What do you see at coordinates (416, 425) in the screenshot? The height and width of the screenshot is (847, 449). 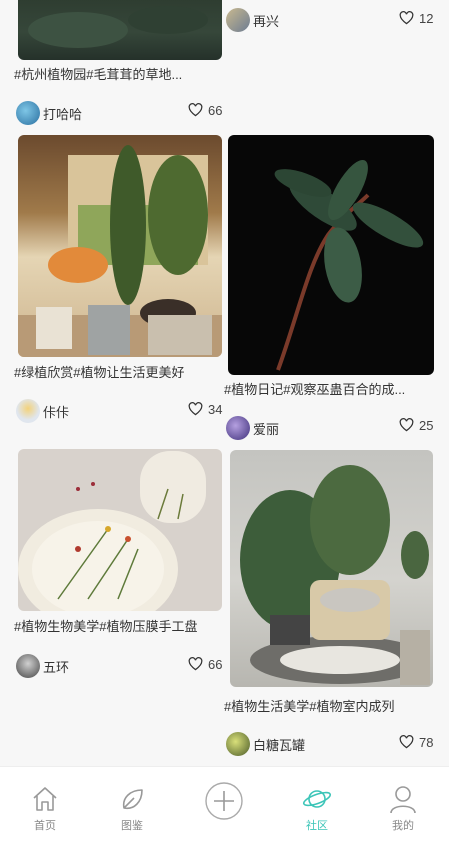 I see `like-count: 25` at bounding box center [416, 425].